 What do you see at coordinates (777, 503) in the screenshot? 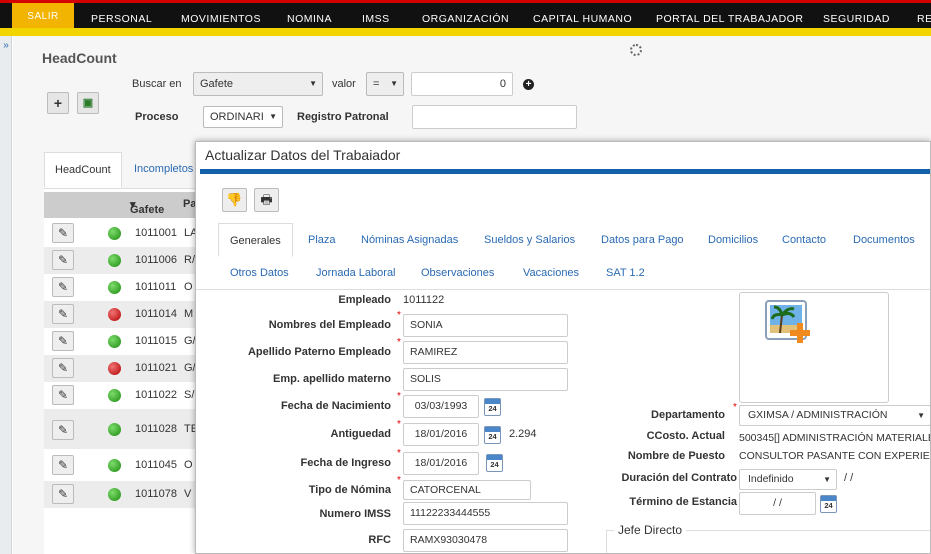
I see `termino-estancia-input: / /` at bounding box center [777, 503].